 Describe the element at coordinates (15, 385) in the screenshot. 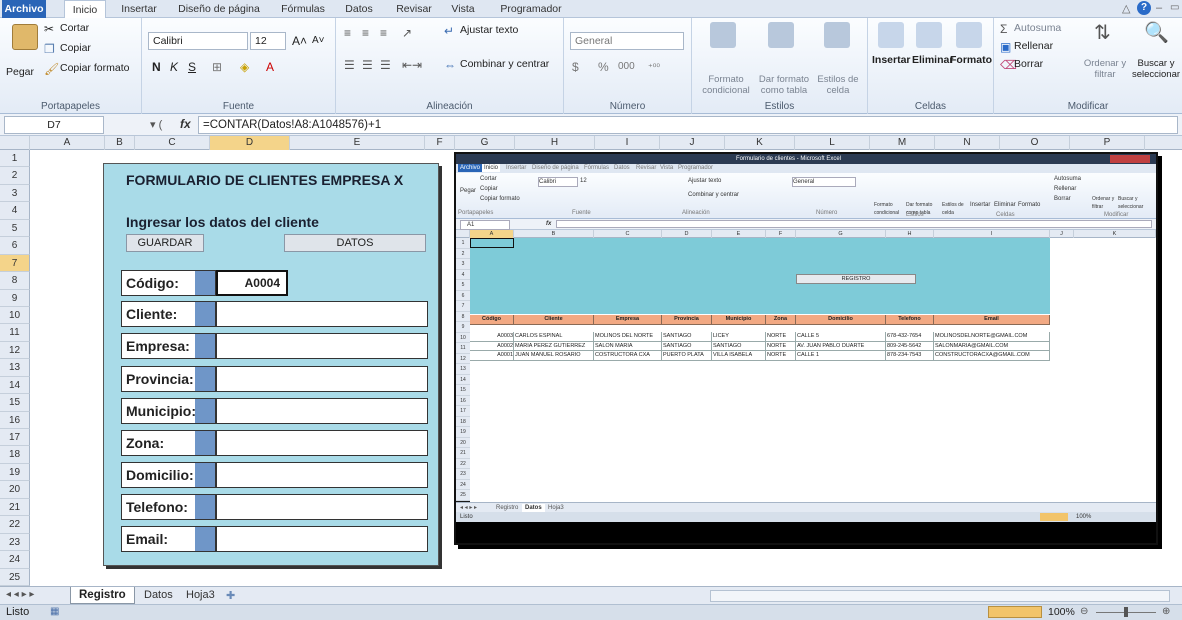

I see `row-header: 14` at that location.